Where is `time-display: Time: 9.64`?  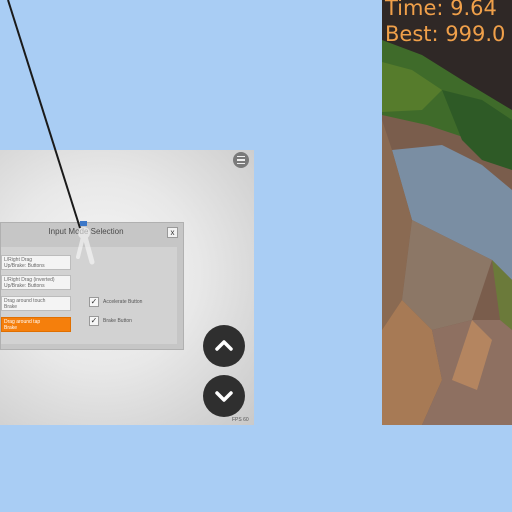 time-display: Time: 9.64 is located at coordinates (441, 10).